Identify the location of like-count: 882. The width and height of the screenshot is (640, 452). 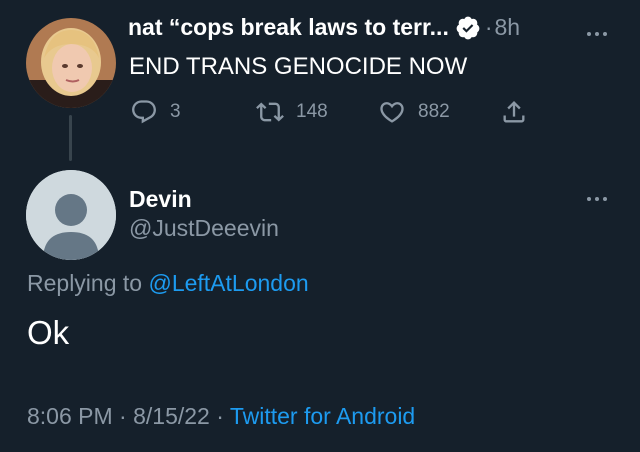
(434, 111).